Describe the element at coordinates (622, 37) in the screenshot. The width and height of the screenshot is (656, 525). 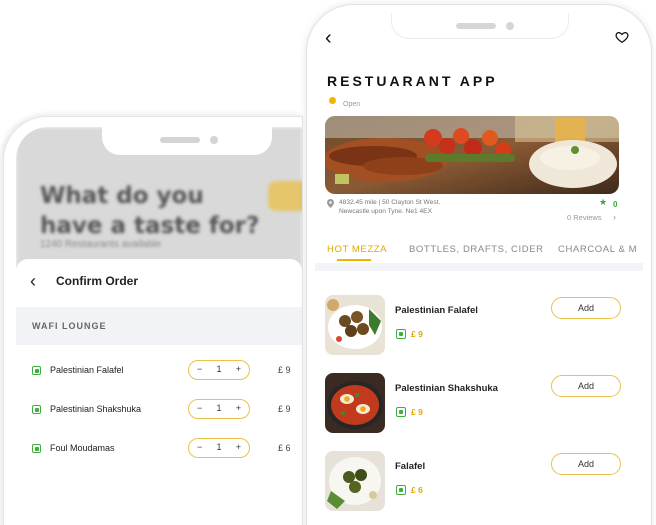
I see `heart-icon` at that location.